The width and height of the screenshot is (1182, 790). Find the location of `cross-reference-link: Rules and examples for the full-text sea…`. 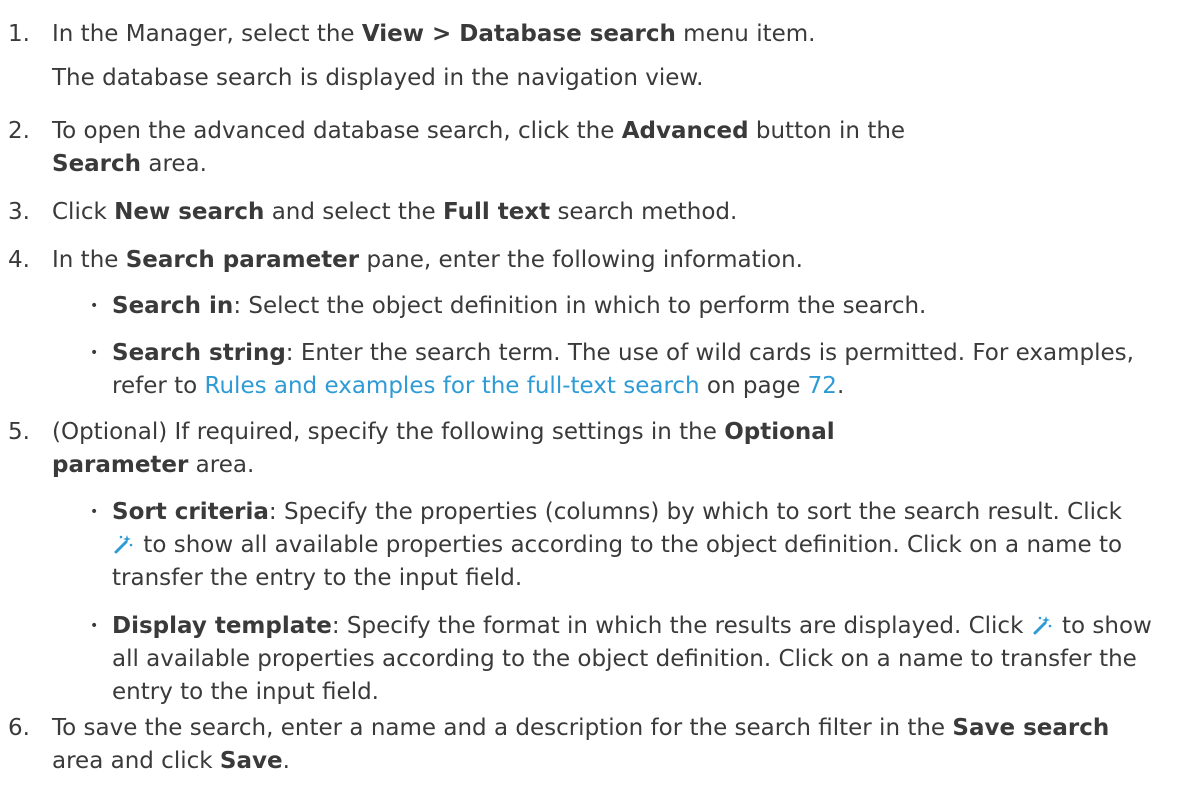

cross-reference-link: Rules and examples for the full-text sea… is located at coordinates (452, 386).